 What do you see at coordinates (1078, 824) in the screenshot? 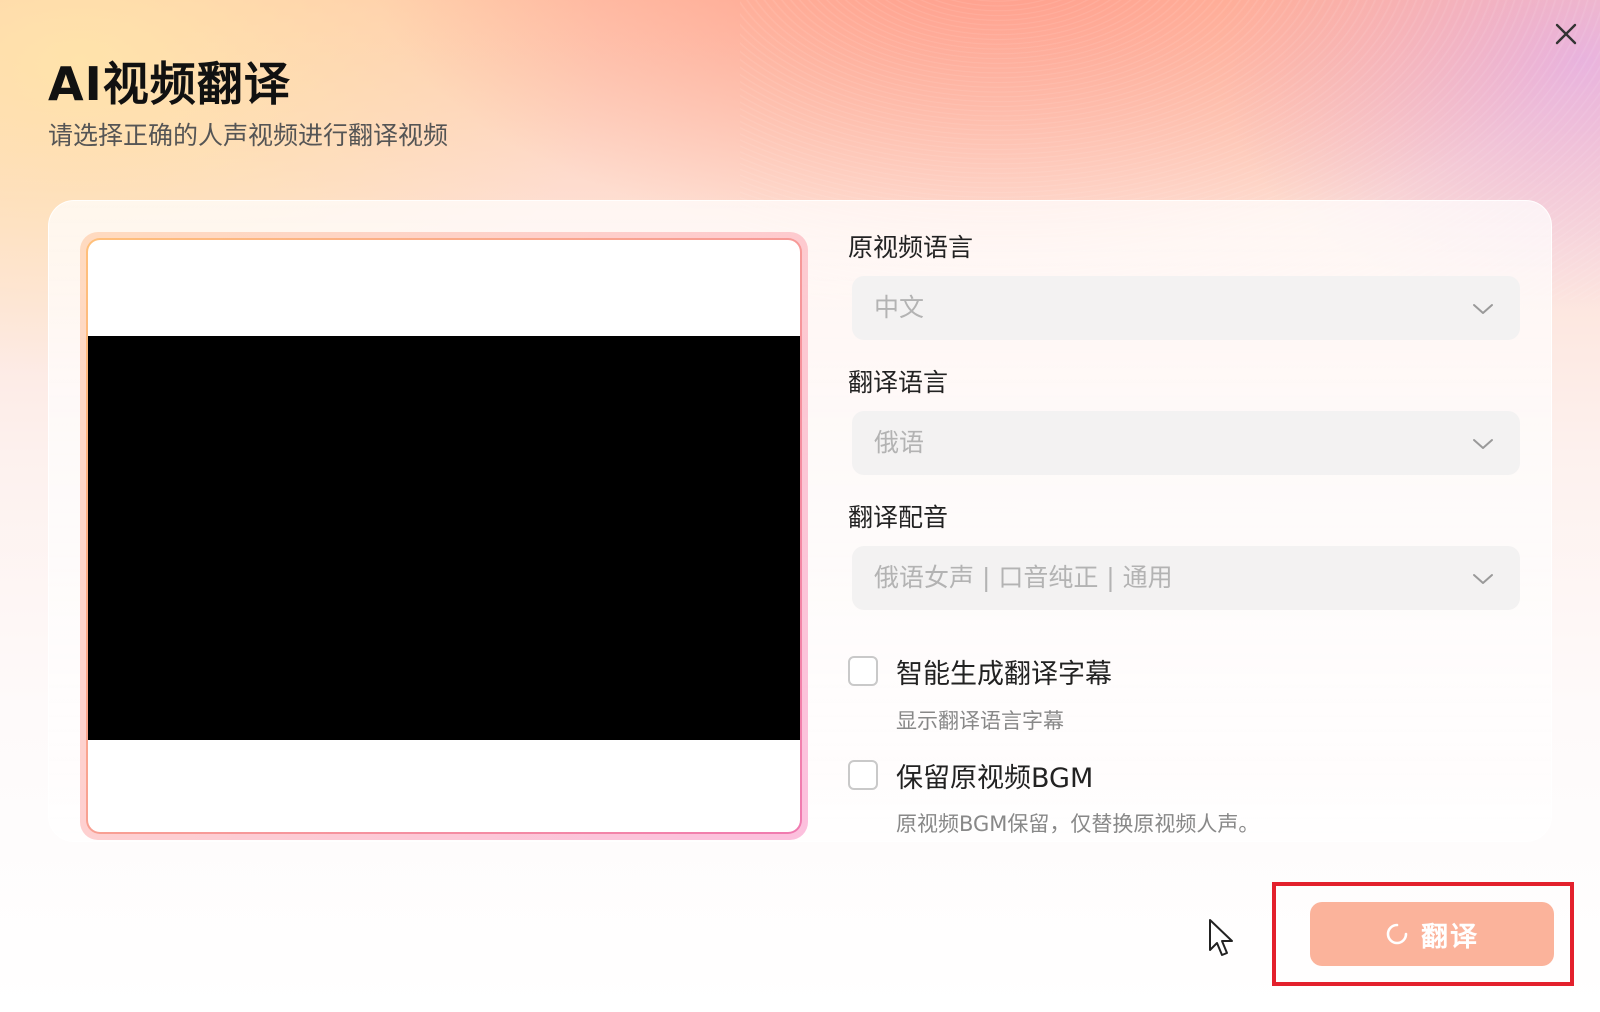
I see `bgm-option-description: 原视频BGM保留，仅替换原视频人声。` at bounding box center [1078, 824].